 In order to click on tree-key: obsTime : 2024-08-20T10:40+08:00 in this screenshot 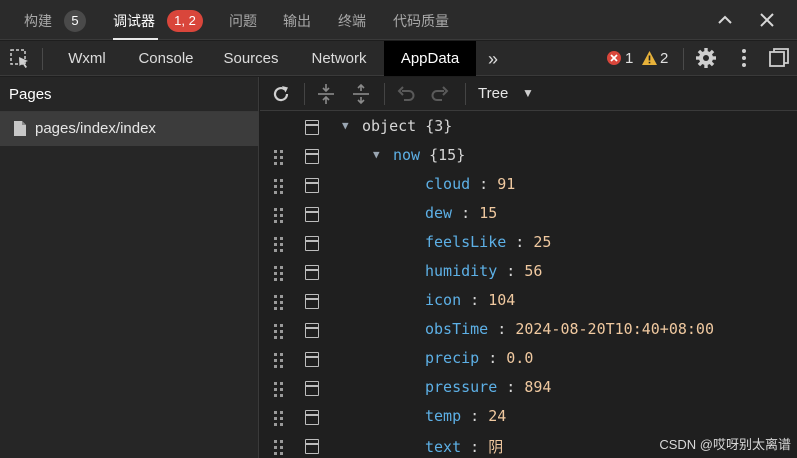, I will do `click(569, 329)`.